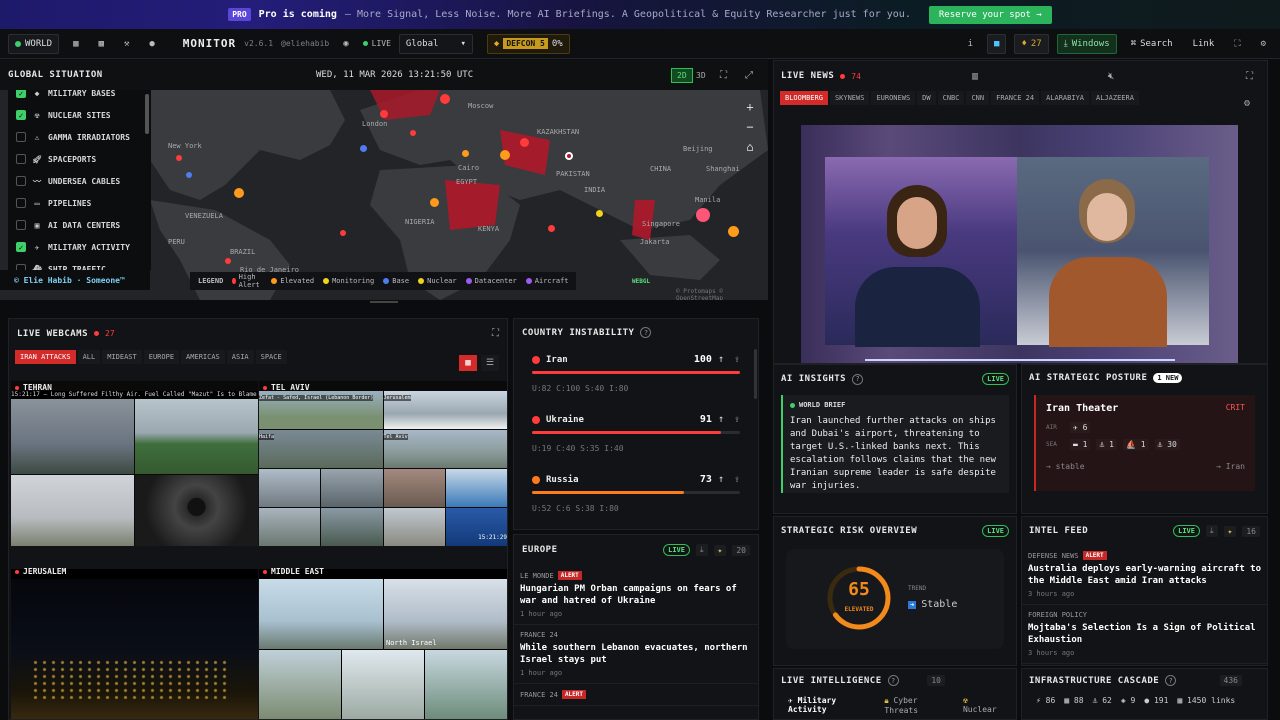  I want to click on layer-toggle: ⚠ GAMMA IRRADIATORS, so click(79, 137).